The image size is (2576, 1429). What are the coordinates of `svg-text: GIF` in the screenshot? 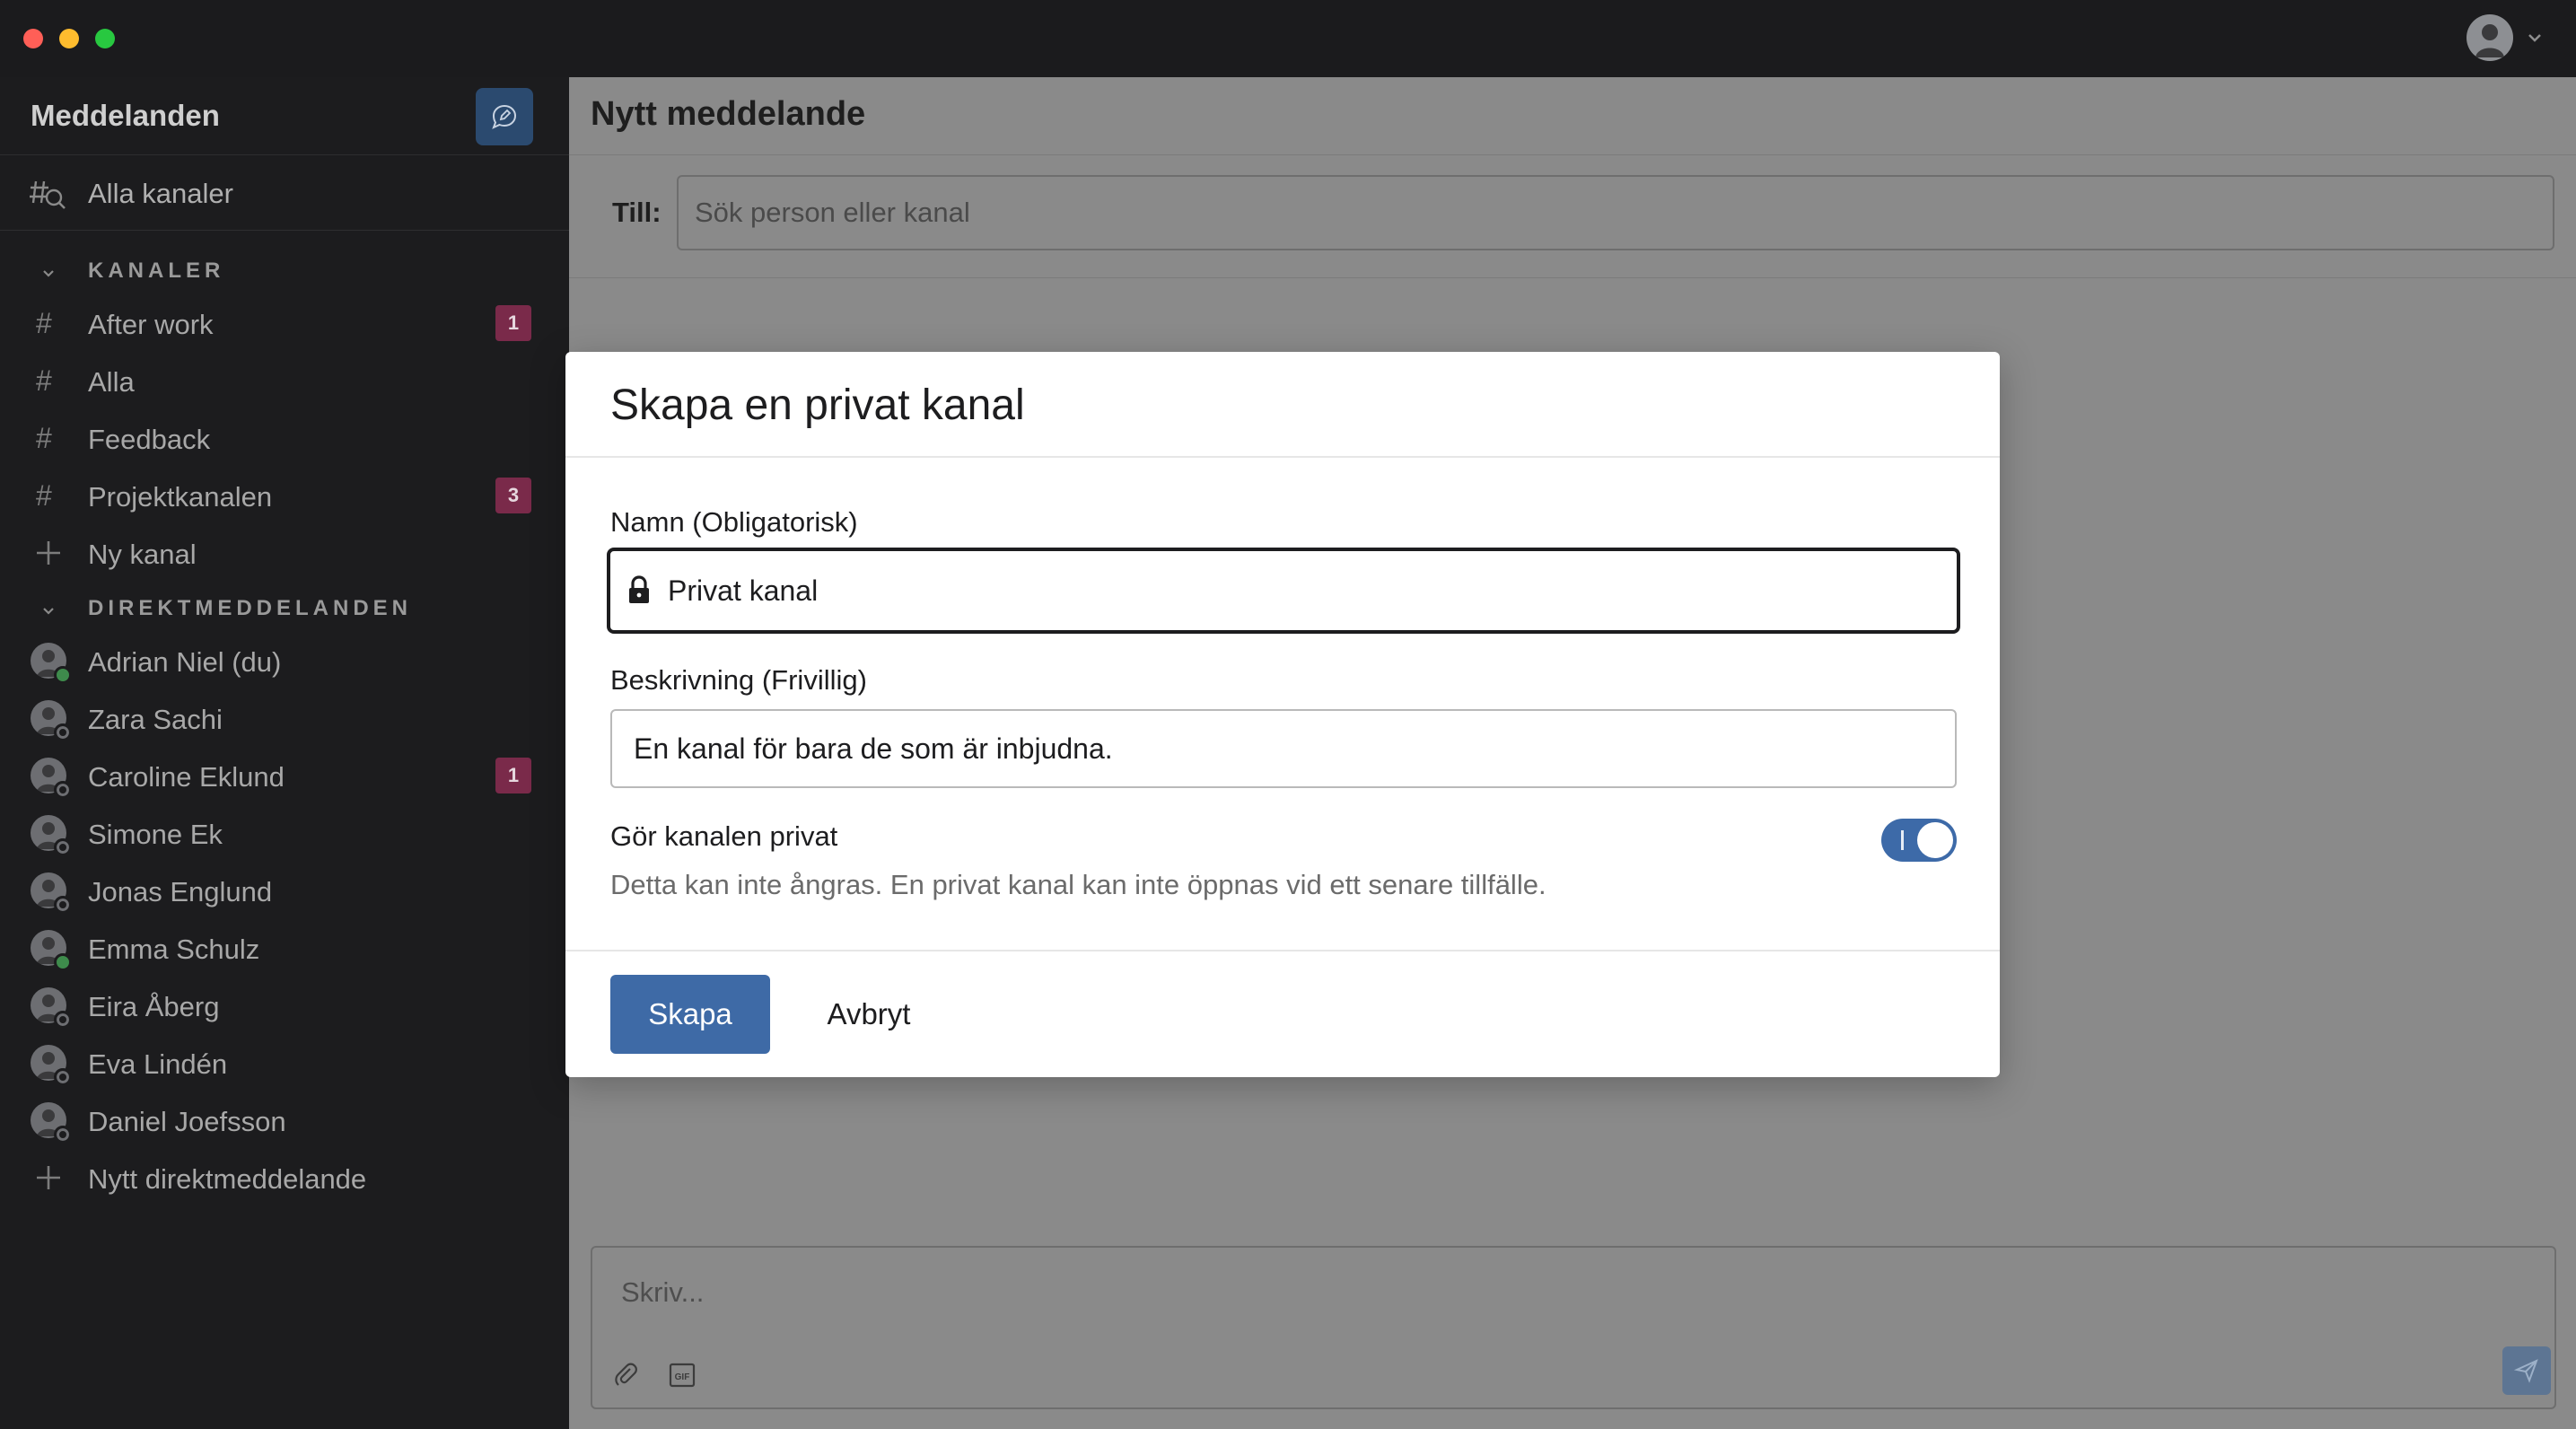 It's located at (682, 1377).